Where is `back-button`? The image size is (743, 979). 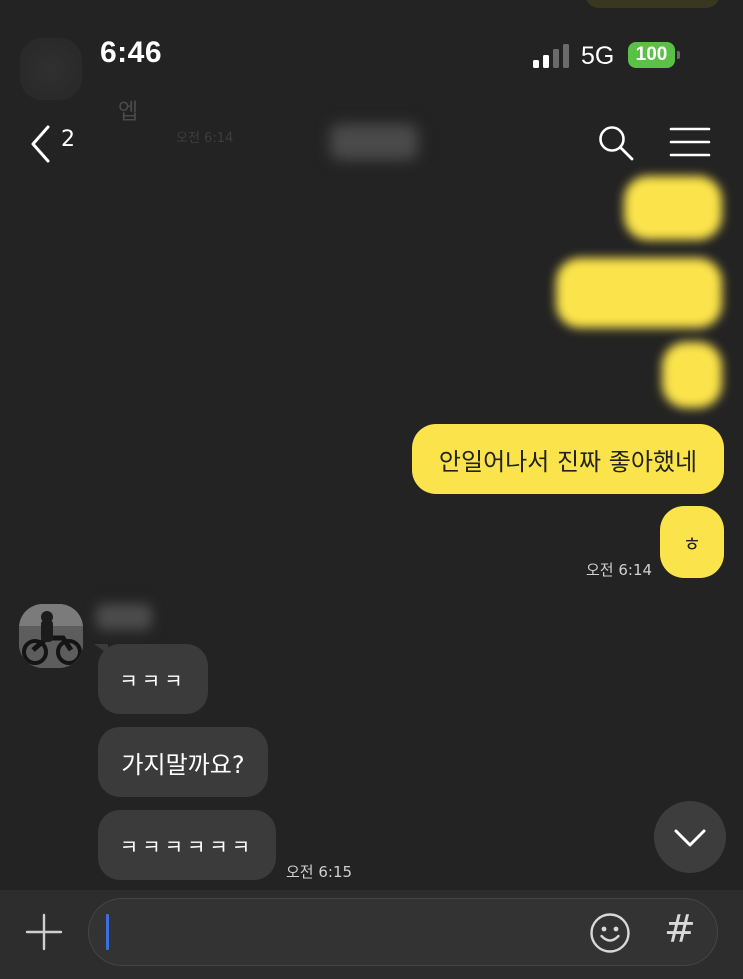 back-button is located at coordinates (44, 144).